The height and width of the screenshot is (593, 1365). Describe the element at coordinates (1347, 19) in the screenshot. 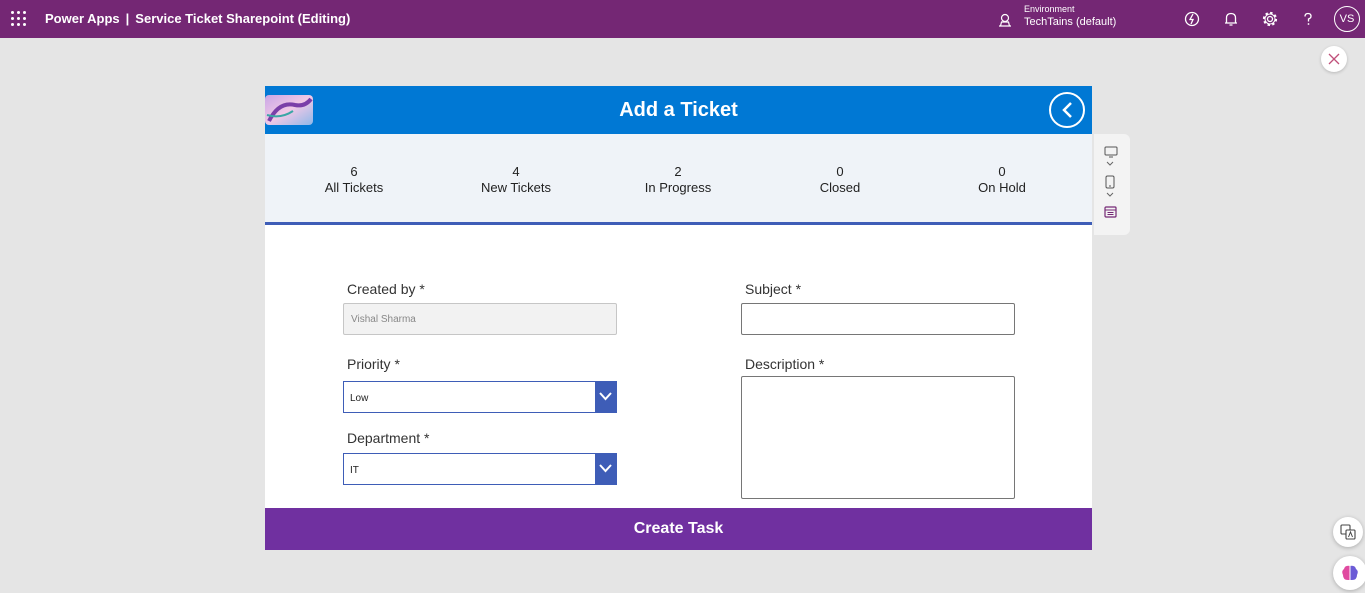

I see `avatar: VS` at that location.